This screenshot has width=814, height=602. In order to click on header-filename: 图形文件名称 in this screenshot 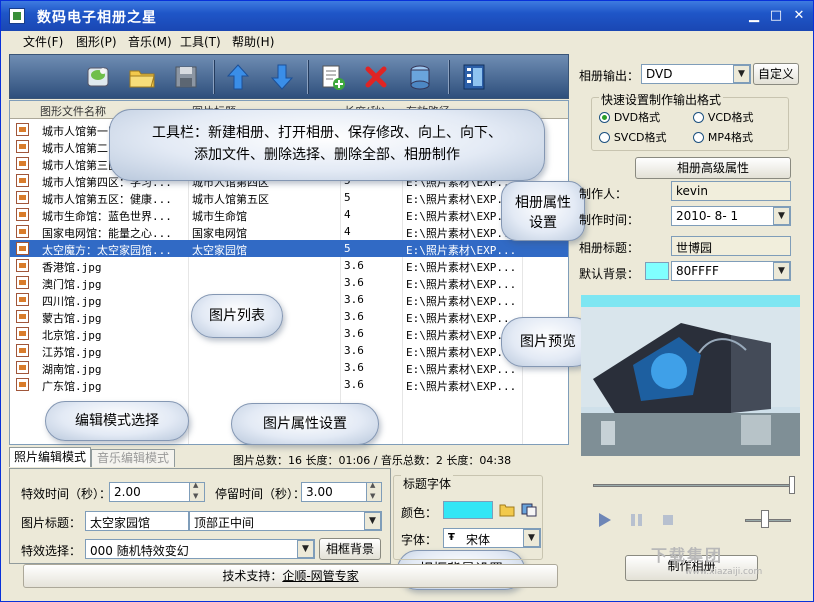, I will do `click(73, 111)`.